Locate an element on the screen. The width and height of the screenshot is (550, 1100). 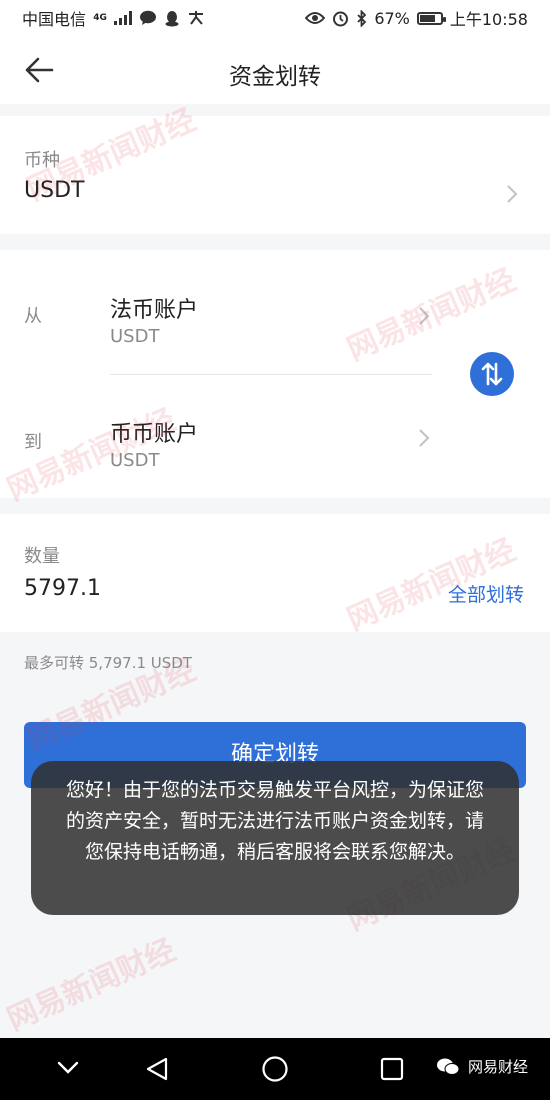
system-nav-bar: 网易财经 is located at coordinates (275, 1069).